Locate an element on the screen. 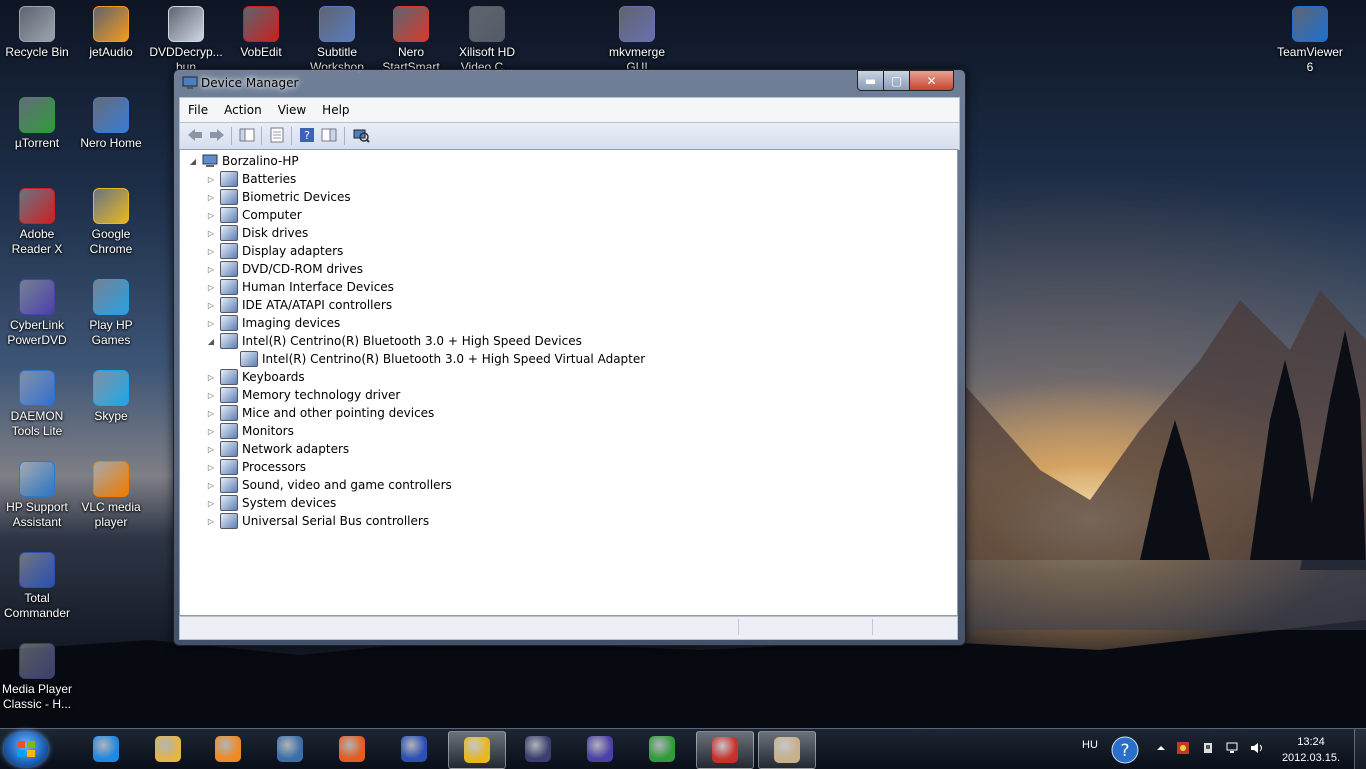 This screenshot has width=1366, height=769. start-button is located at coordinates (26, 749).